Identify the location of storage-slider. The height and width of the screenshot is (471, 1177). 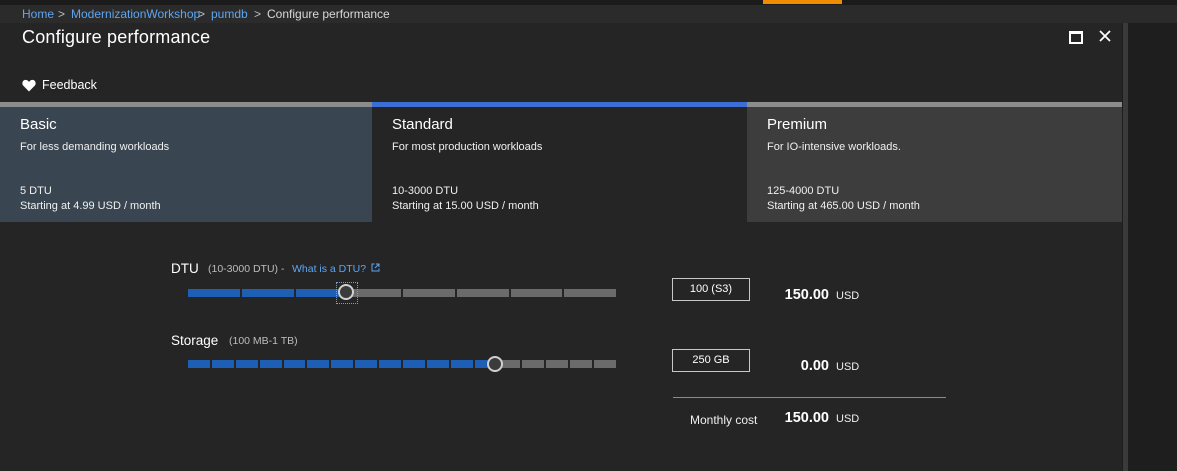
(402, 364).